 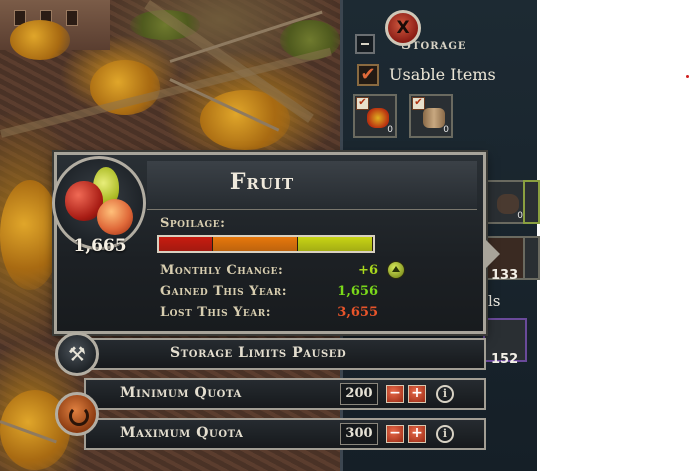 I want to click on minimum-quota-decrease-button: −, so click(x=395, y=394).